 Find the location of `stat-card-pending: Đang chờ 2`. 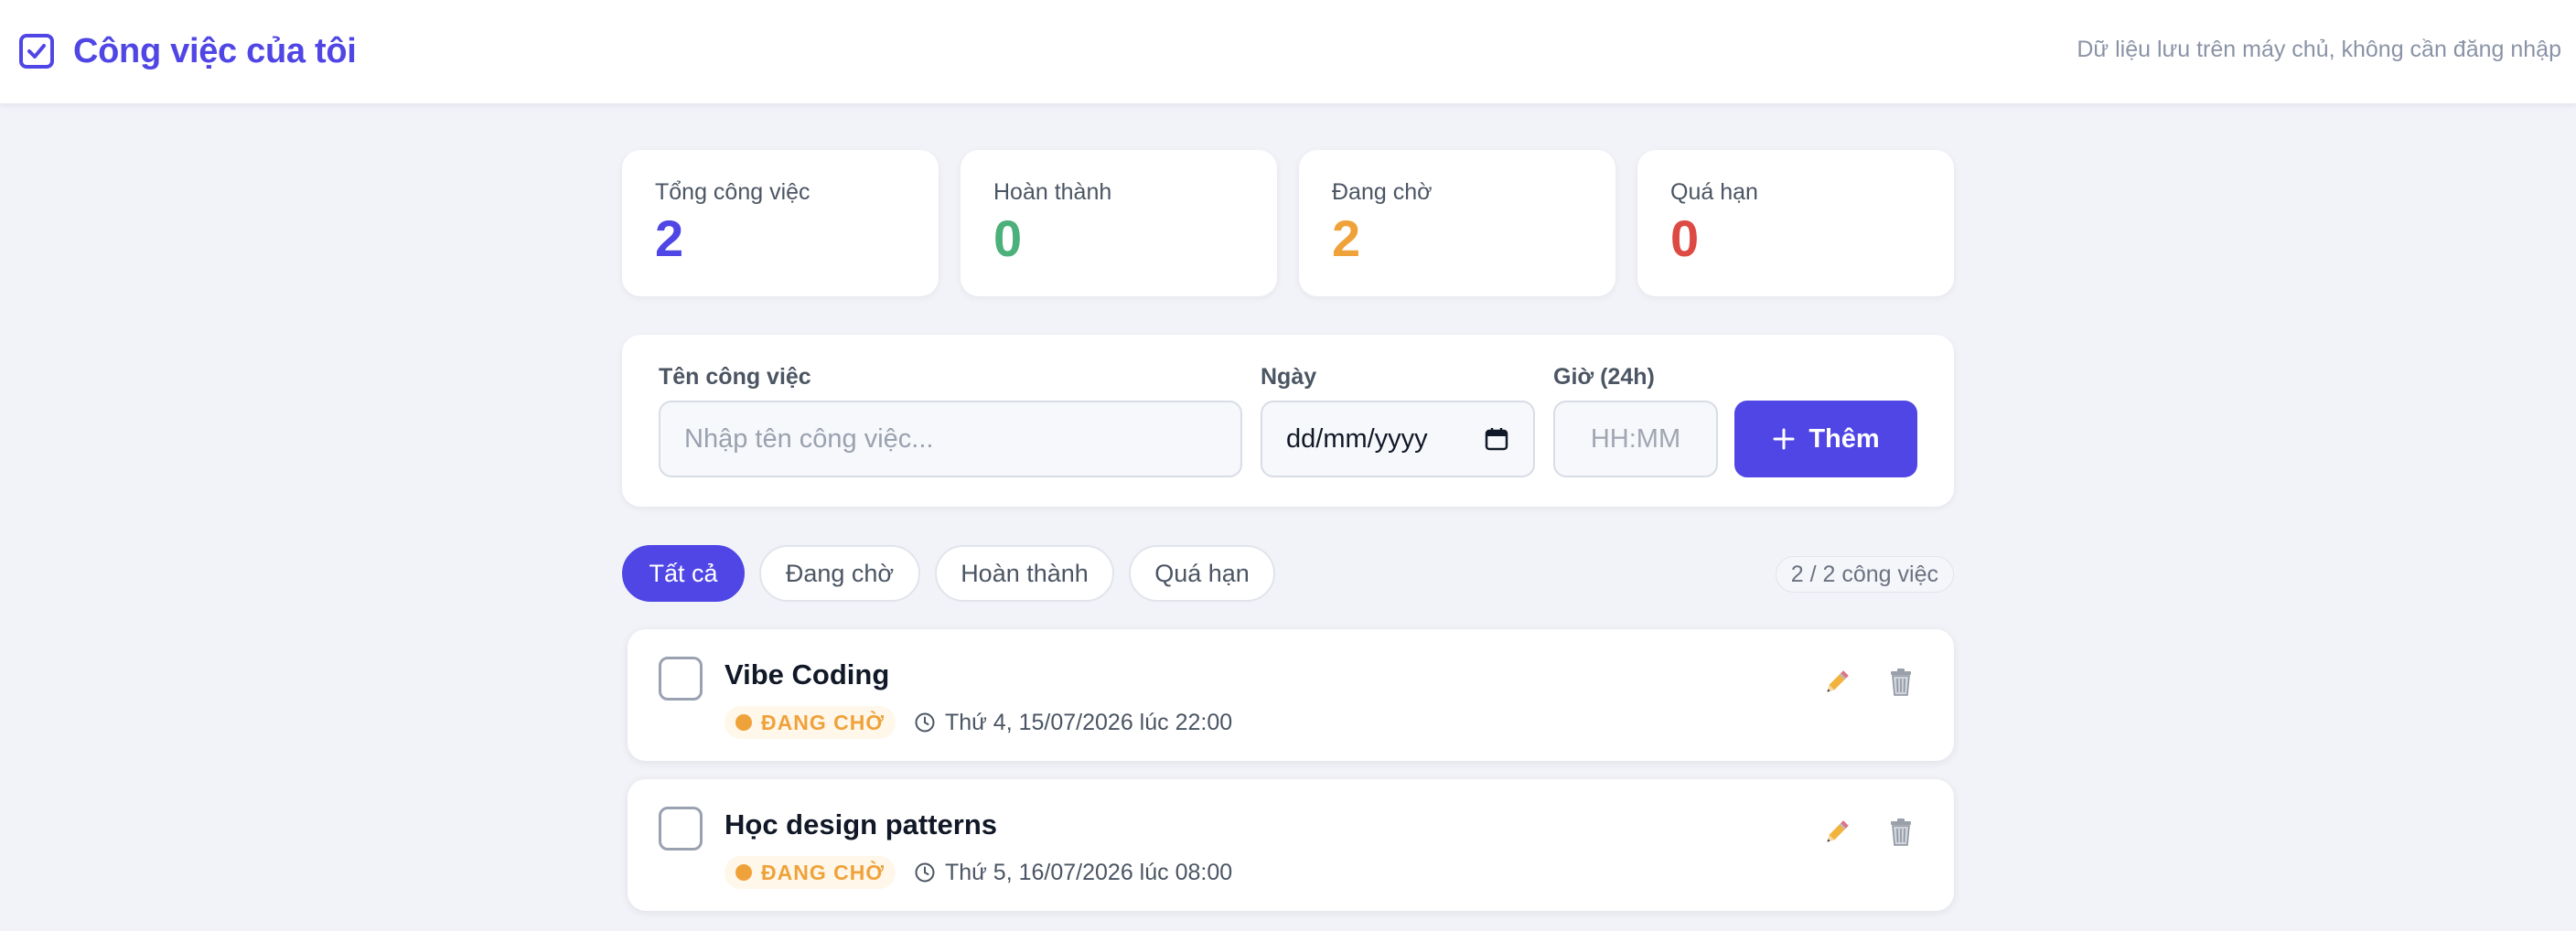

stat-card-pending: Đang chờ 2 is located at coordinates (1457, 223).